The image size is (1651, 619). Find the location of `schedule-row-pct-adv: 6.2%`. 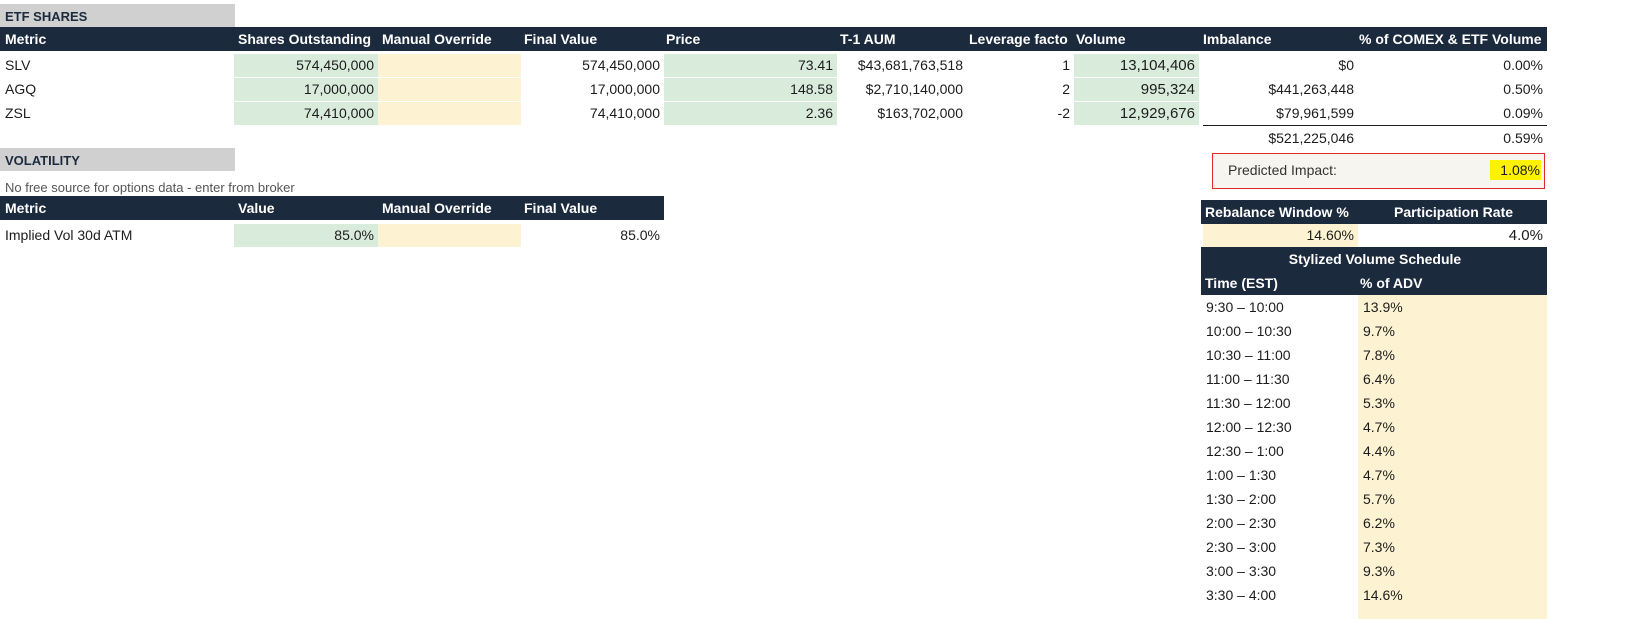

schedule-row-pct-adv: 6.2% is located at coordinates (1452, 523).